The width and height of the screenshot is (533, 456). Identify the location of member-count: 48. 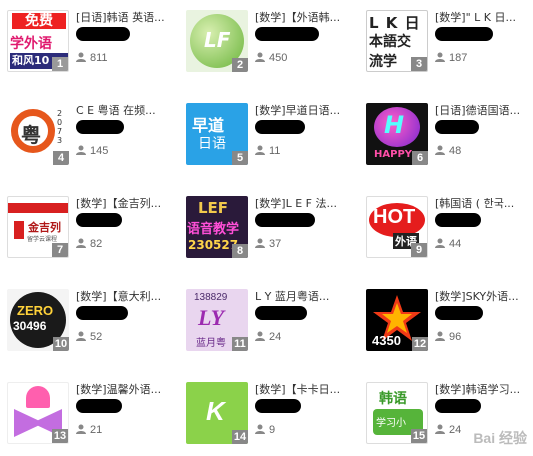
(448, 151).